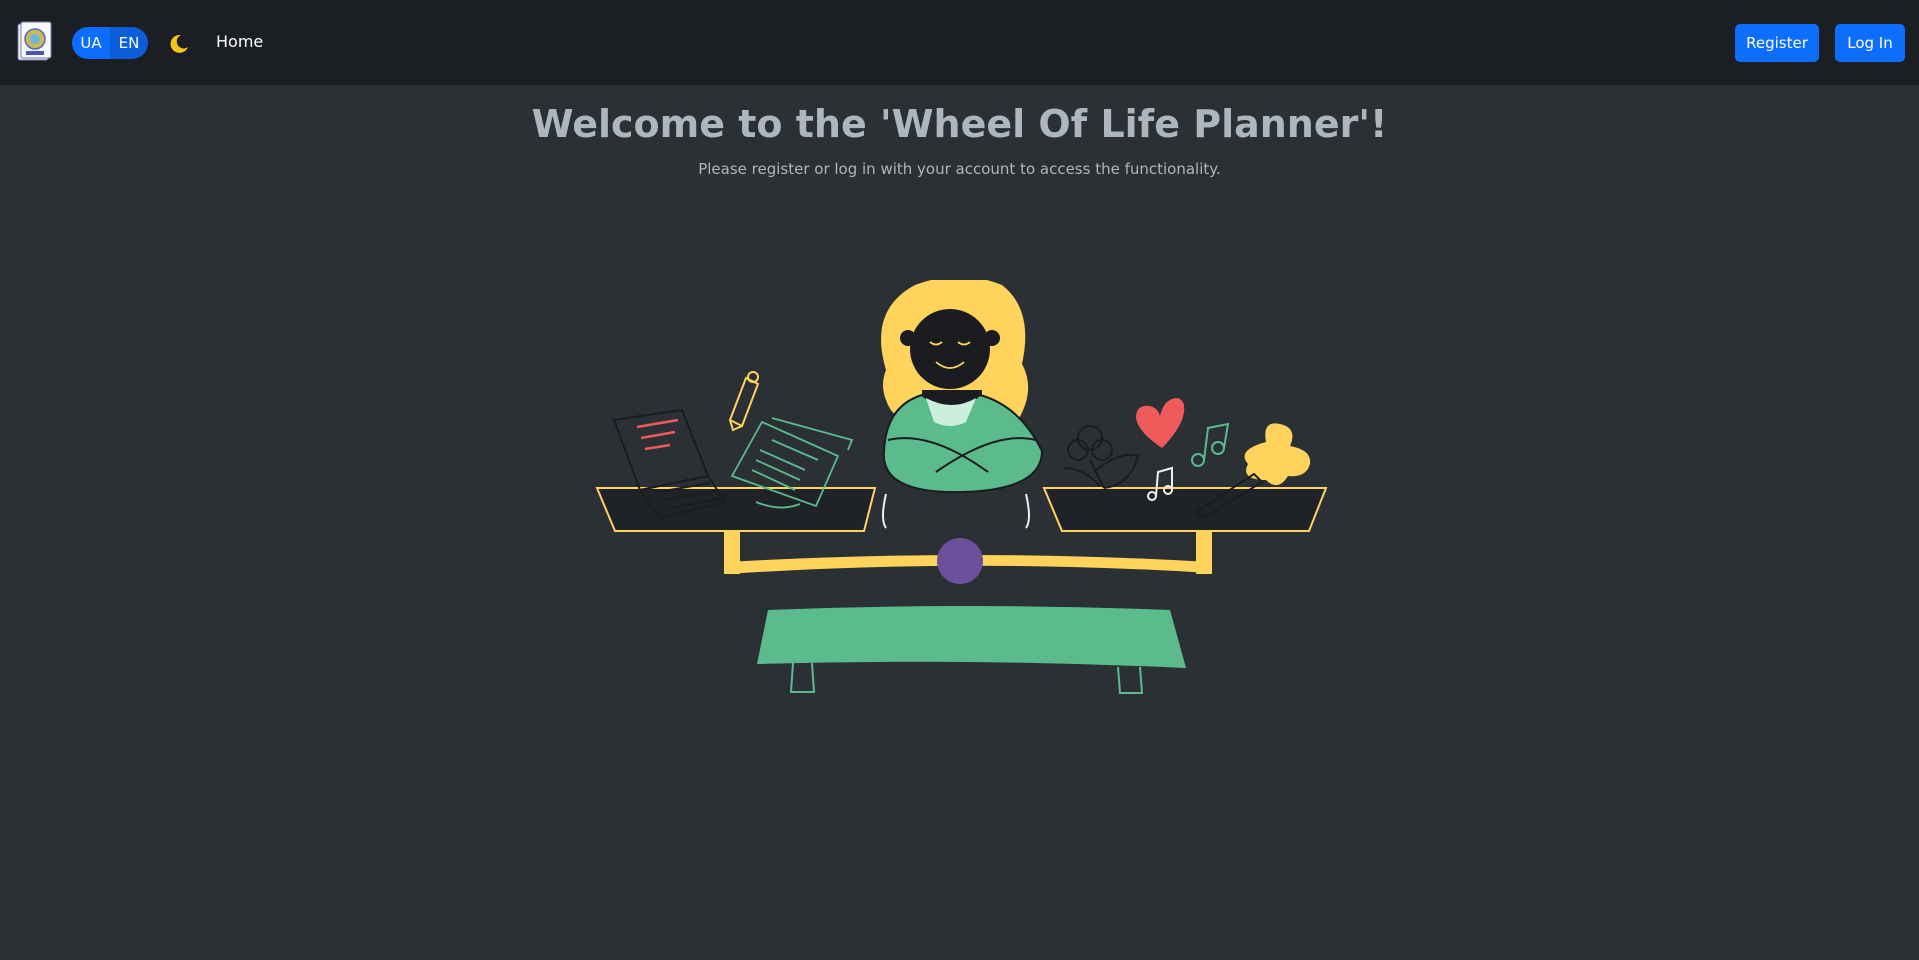 Image resolution: width=1919 pixels, height=960 pixels. I want to click on language-switcher: UA EN, so click(110, 43).